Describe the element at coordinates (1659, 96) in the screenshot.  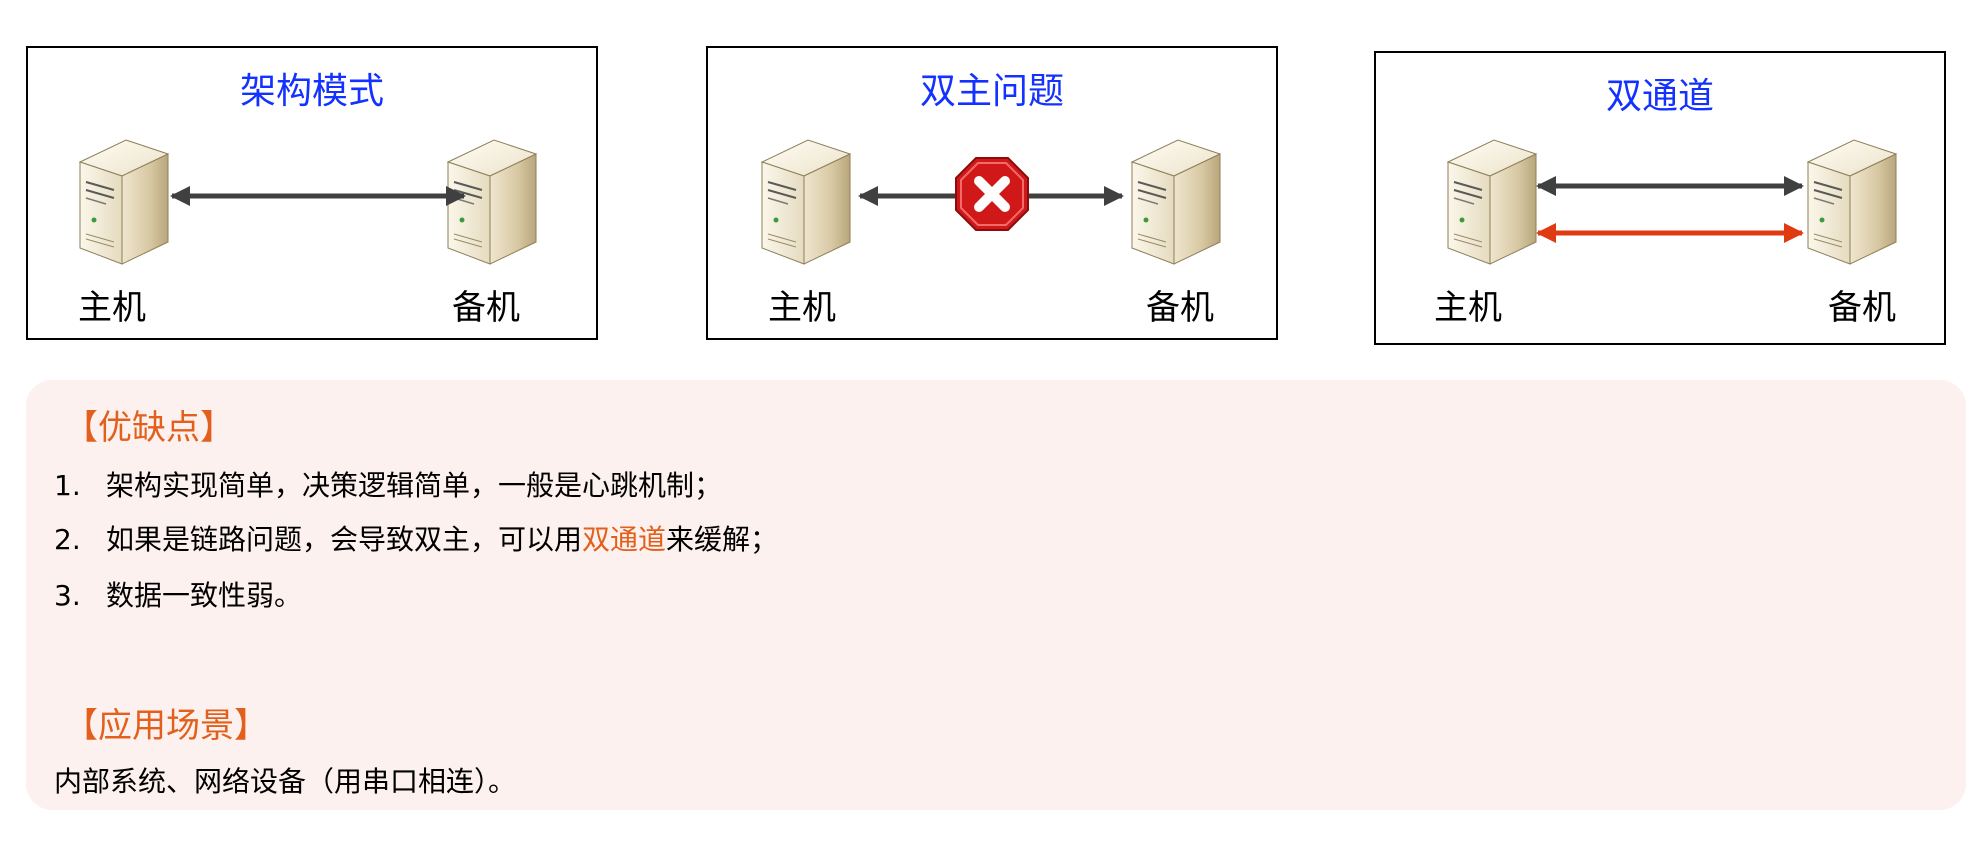
I see `panel-title: 双通道` at that location.